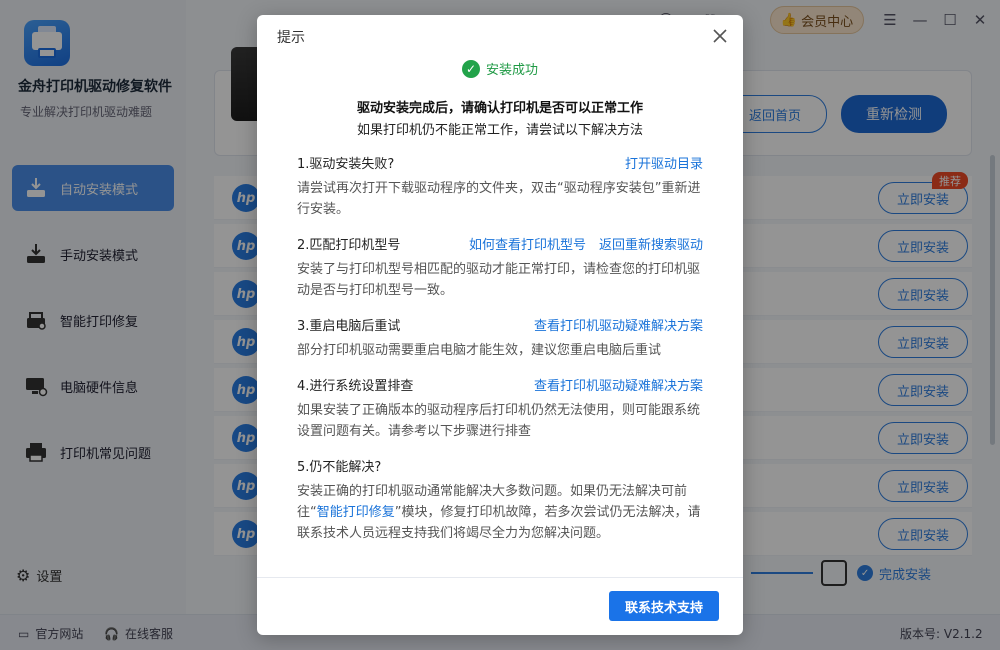 The width and height of the screenshot is (1000, 650). What do you see at coordinates (291, 38) in the screenshot?
I see `dialog-title: 提示` at bounding box center [291, 38].